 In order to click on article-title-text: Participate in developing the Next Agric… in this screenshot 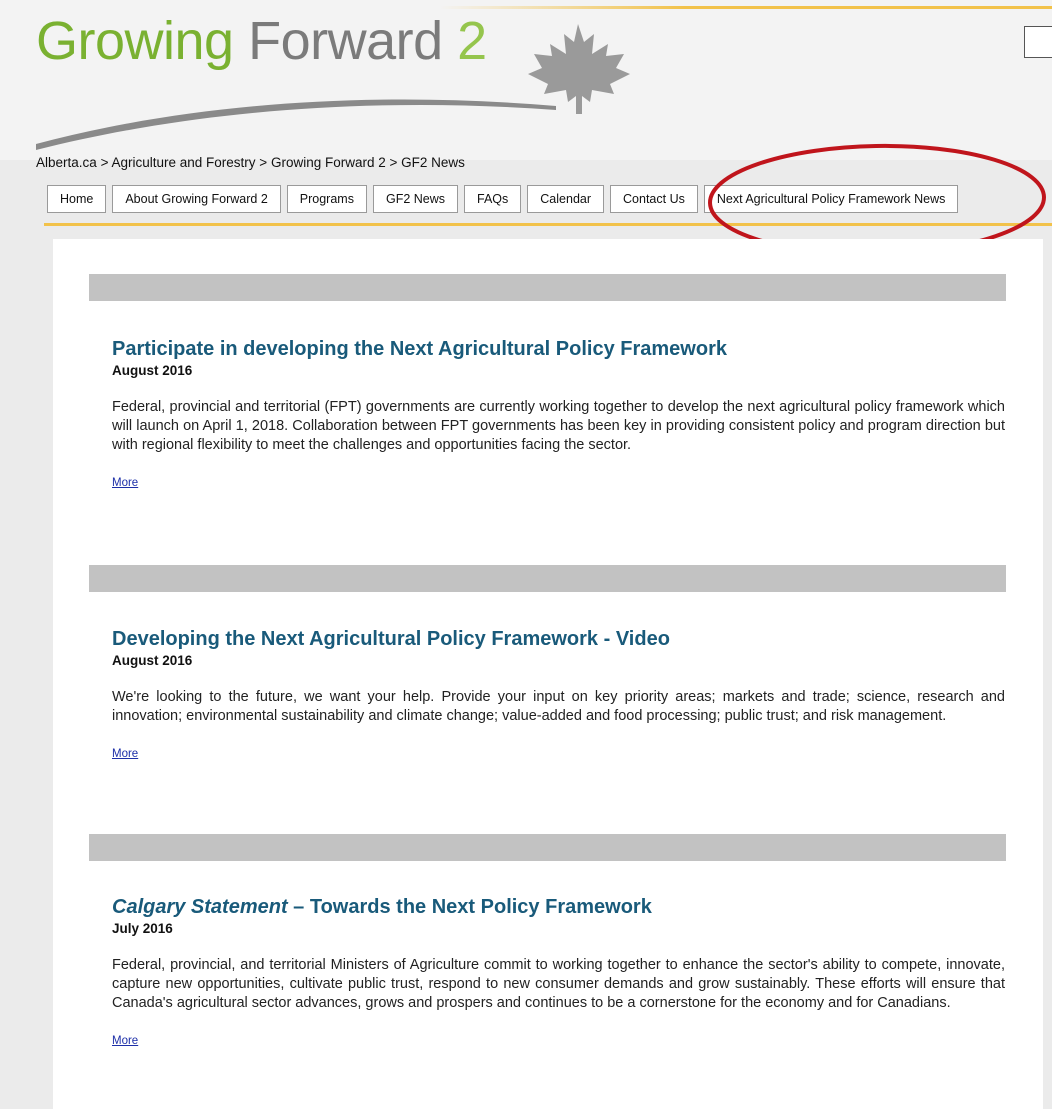, I will do `click(419, 349)`.